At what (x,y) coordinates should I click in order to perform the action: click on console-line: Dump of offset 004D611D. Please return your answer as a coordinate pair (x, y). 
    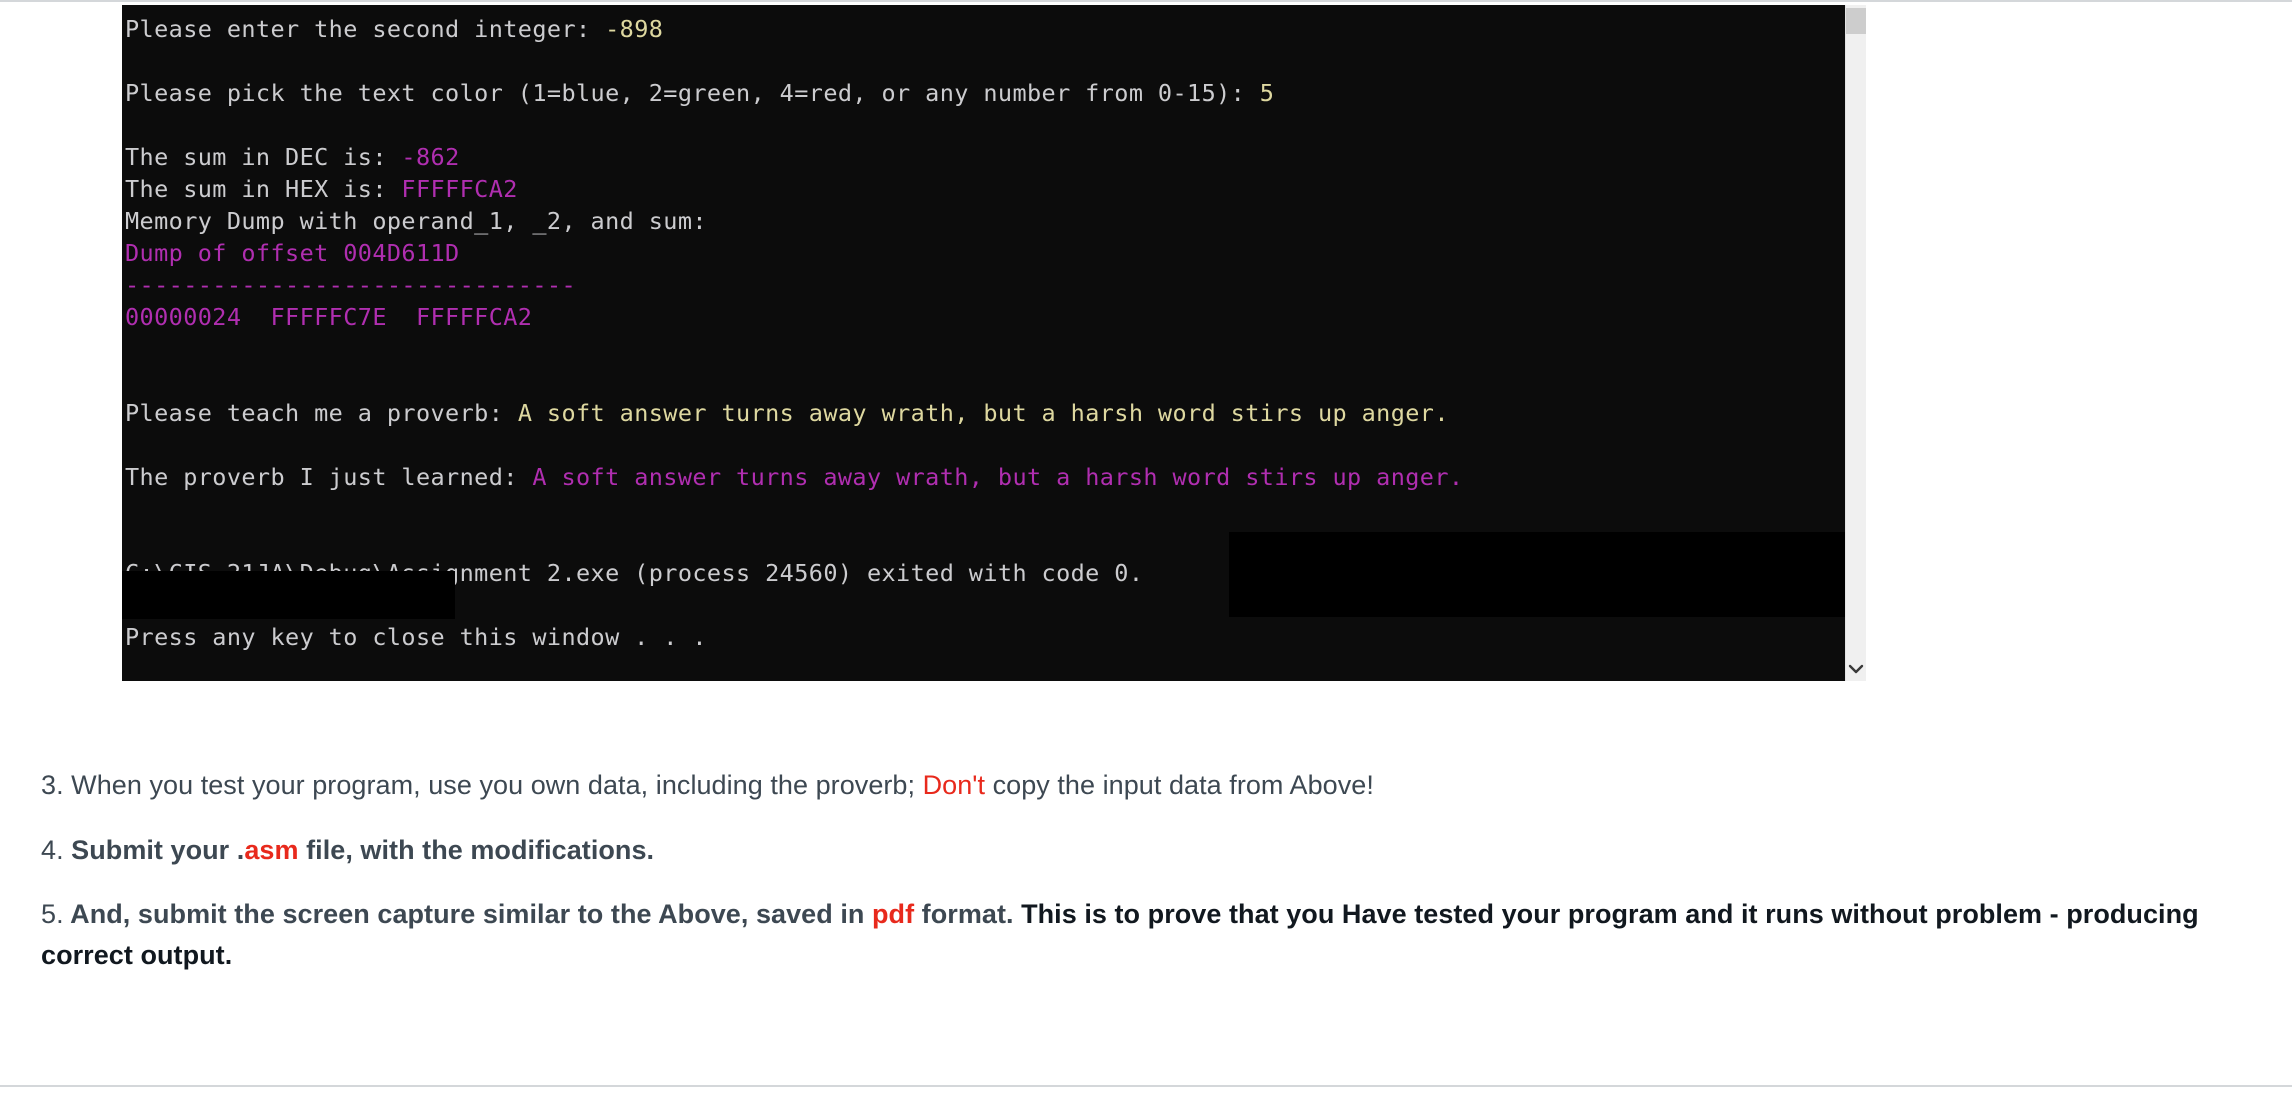
    Looking at the image, I should click on (960, 253).